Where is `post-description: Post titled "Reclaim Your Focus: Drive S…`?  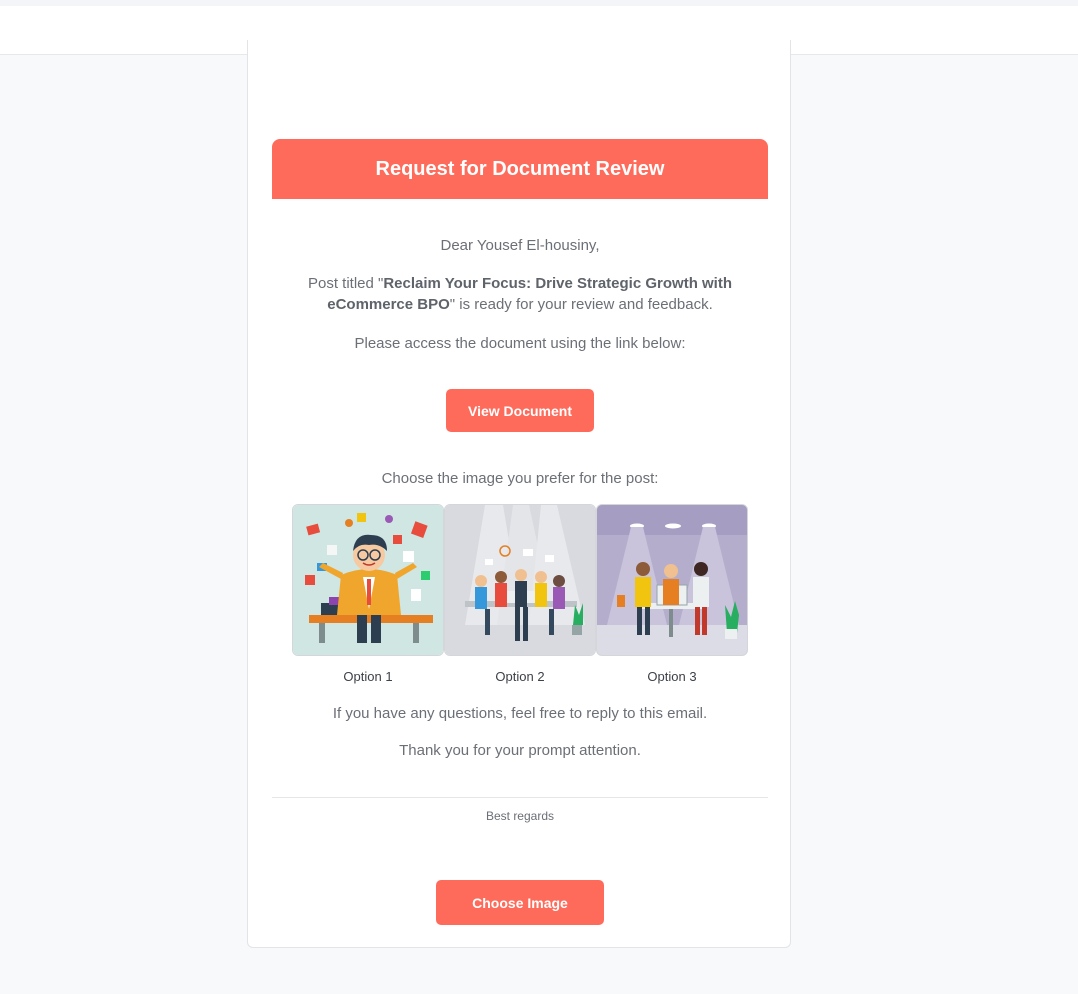 post-description: Post titled "Reclaim Your Focus: Drive S… is located at coordinates (520, 294).